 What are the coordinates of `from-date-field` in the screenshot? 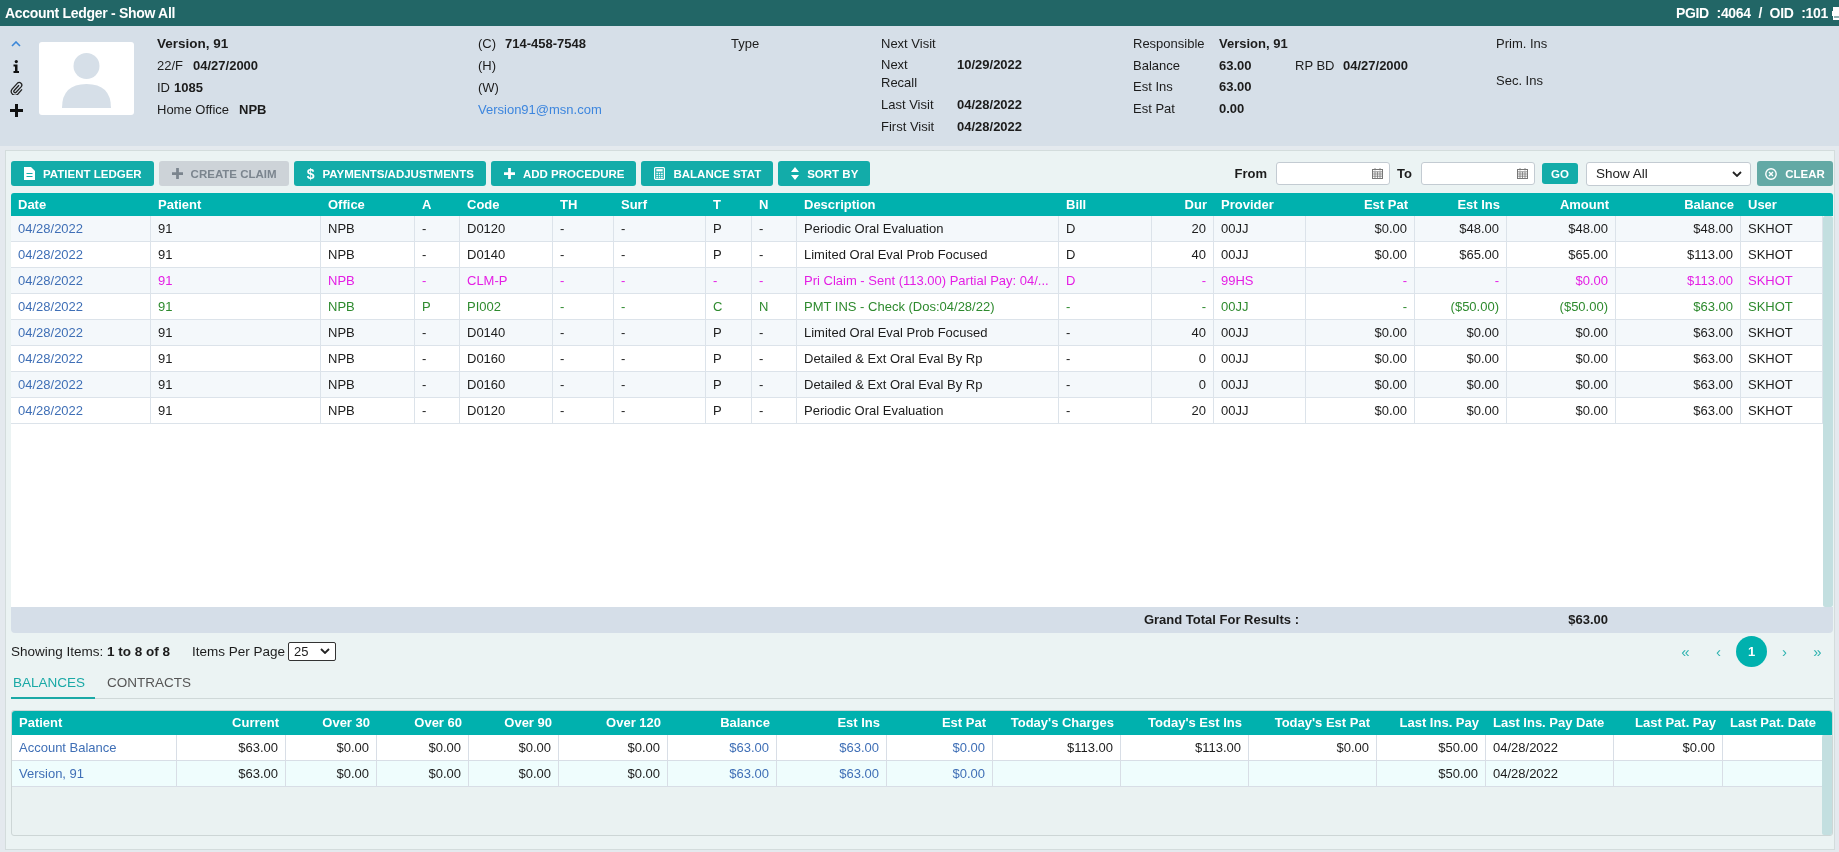 It's located at (1333, 173).